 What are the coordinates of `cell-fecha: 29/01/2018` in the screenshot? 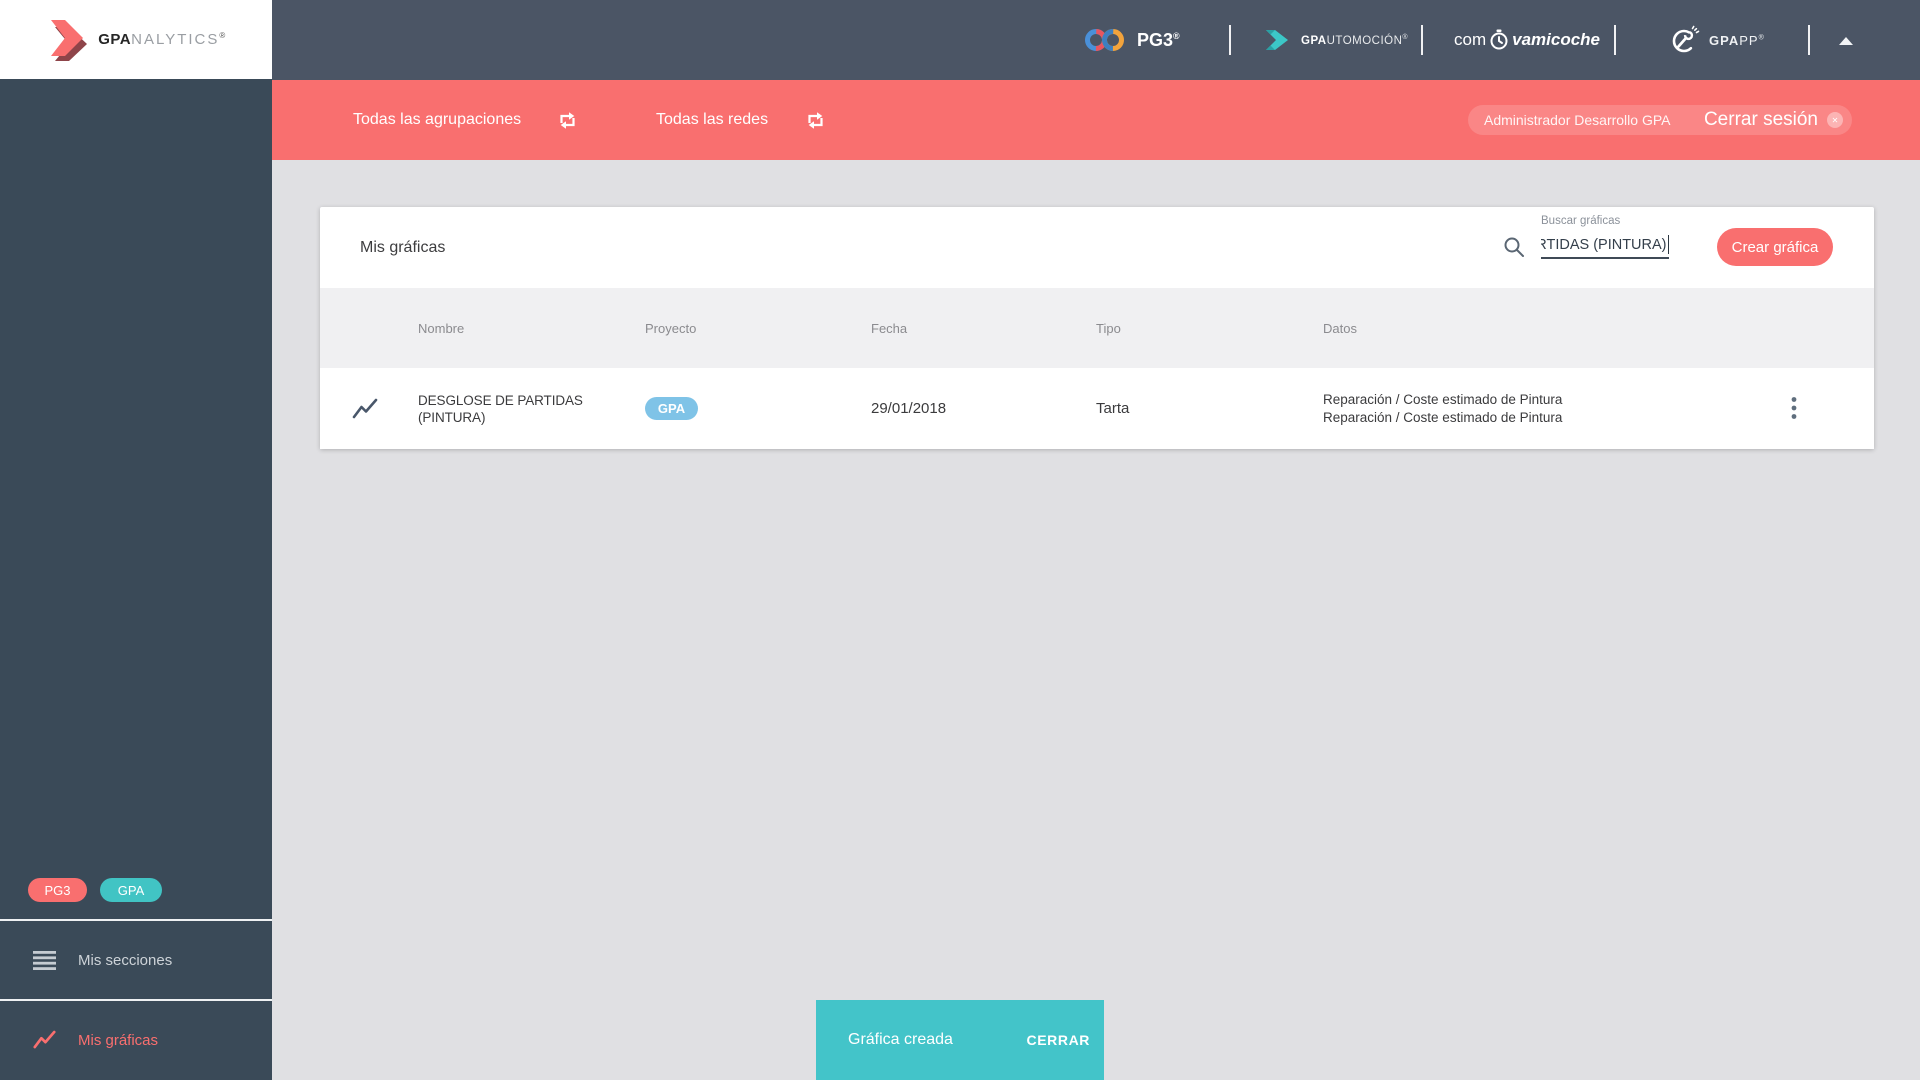 It's located at (909, 408).